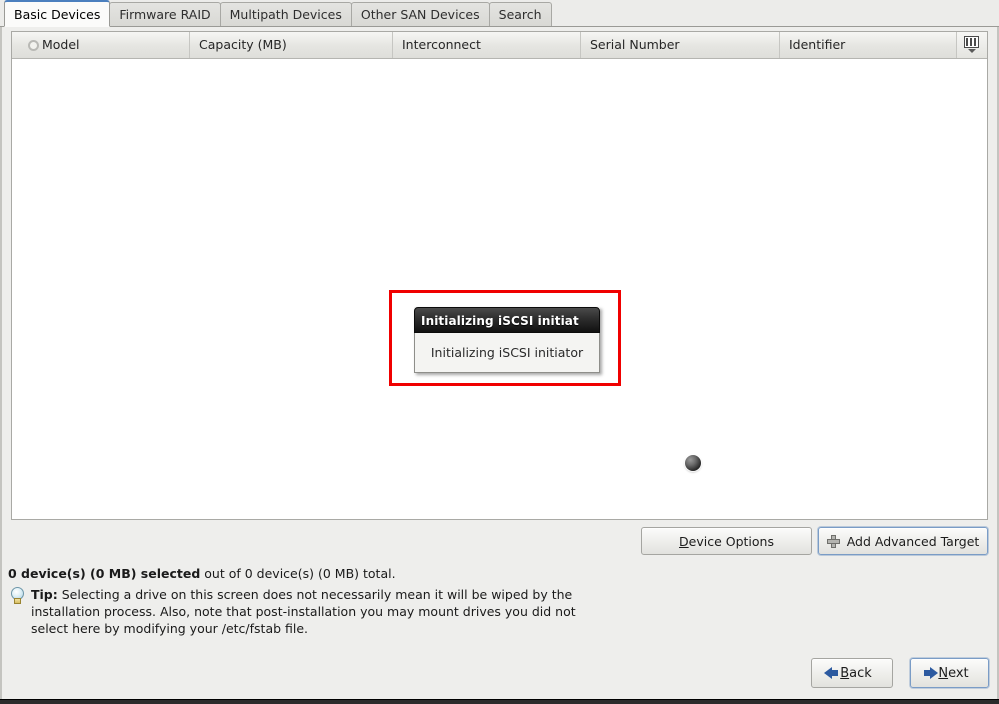  I want to click on selection-status-rest: out of 0 device(s) (0 MB) total., so click(298, 573).